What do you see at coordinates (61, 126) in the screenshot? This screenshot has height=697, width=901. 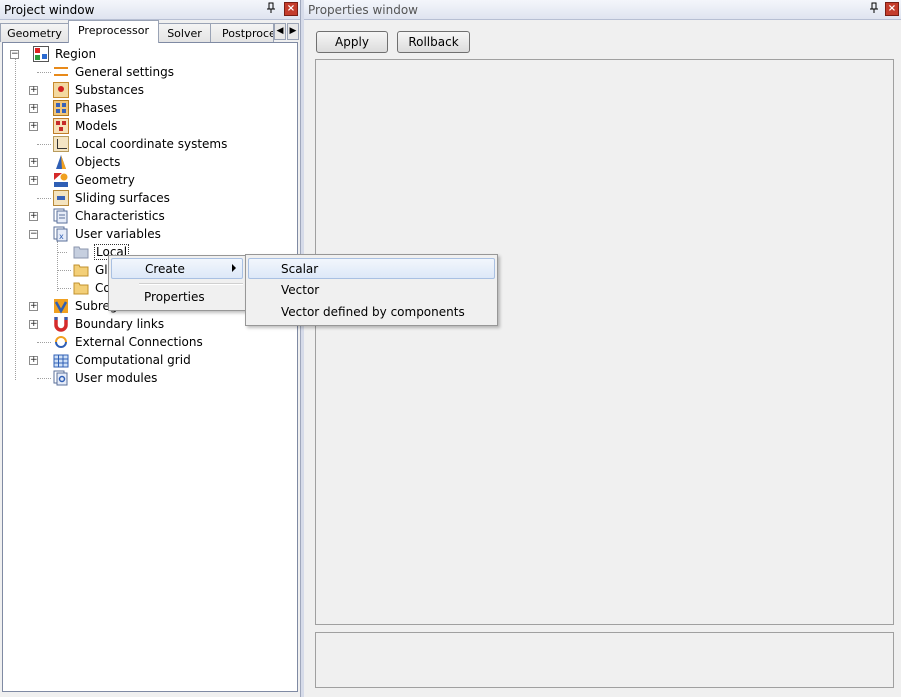 I see `models-icon` at bounding box center [61, 126].